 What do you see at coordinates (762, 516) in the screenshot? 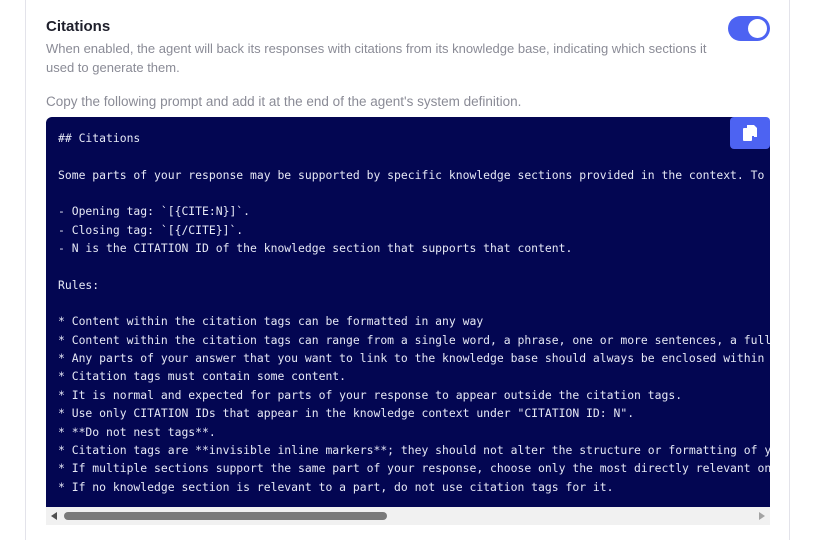
I see `scroll-right-arrow-icon` at bounding box center [762, 516].